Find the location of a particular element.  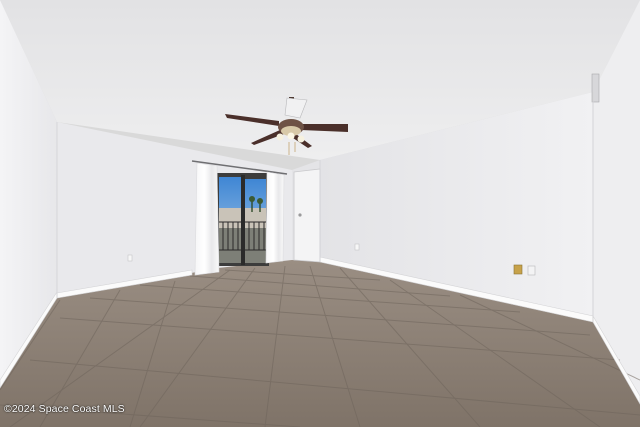

watermark: ©2024 Space Coast MLS is located at coordinates (64, 409).